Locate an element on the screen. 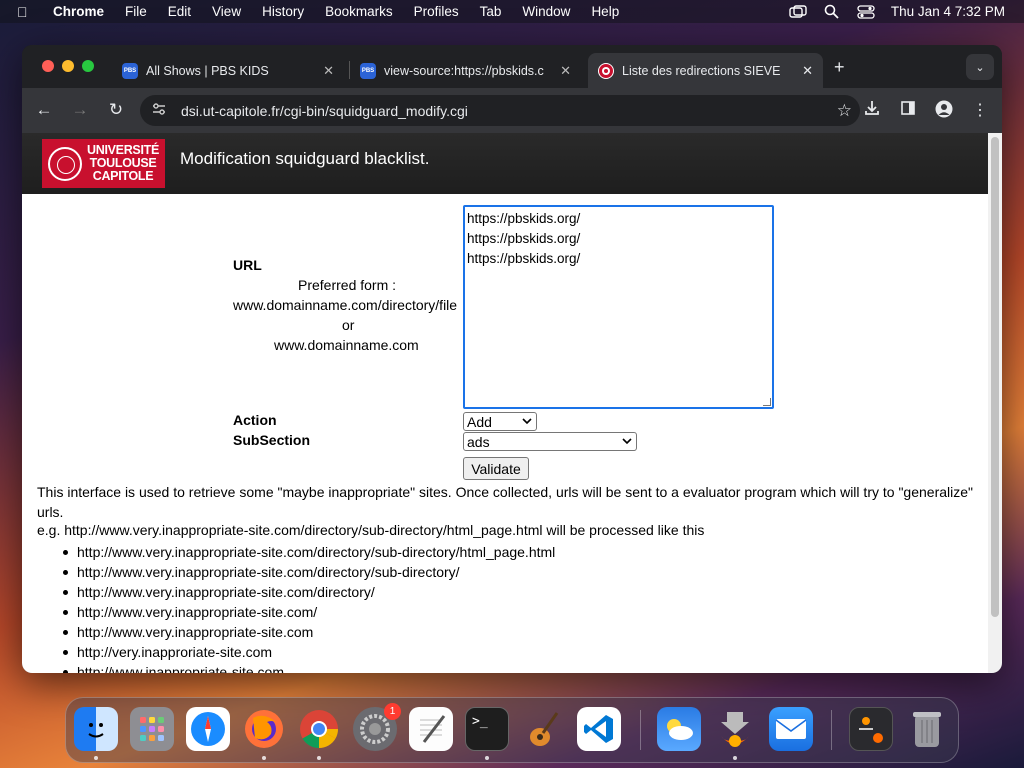 Image resolution: width=1024 pixels, height=768 pixels. trash-icon is located at coordinates (927, 729).